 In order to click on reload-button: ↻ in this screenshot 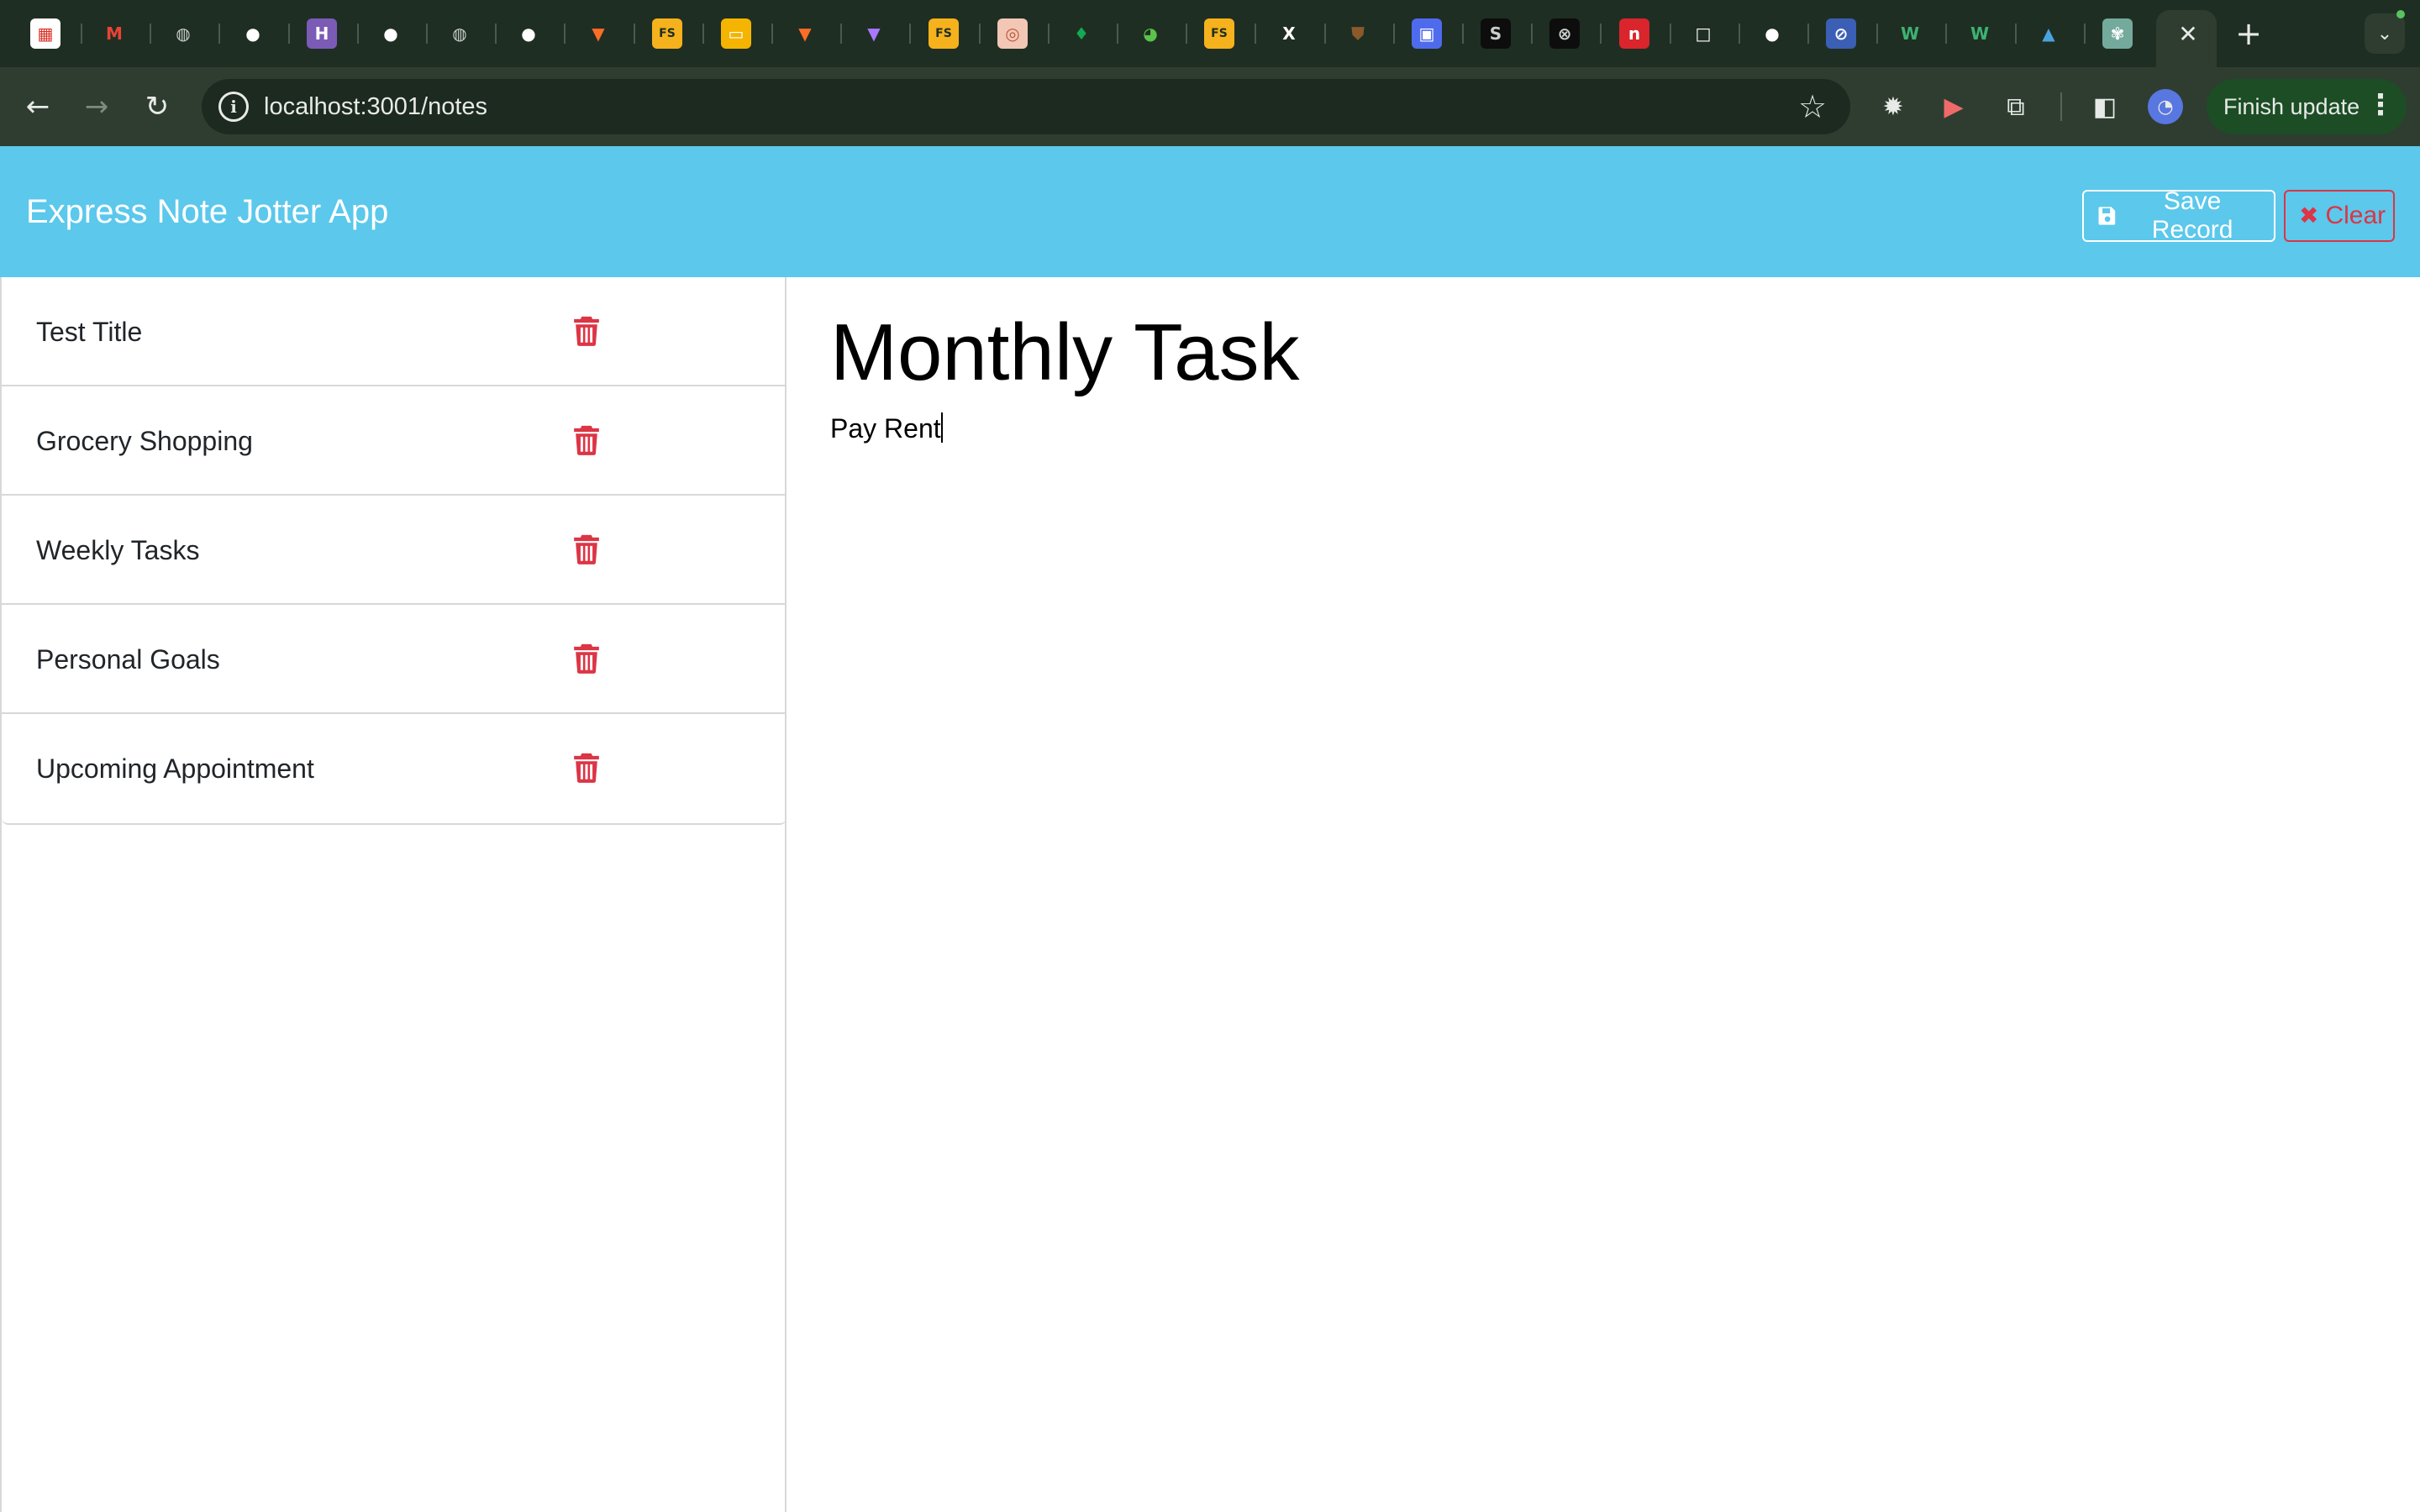, I will do `click(157, 106)`.